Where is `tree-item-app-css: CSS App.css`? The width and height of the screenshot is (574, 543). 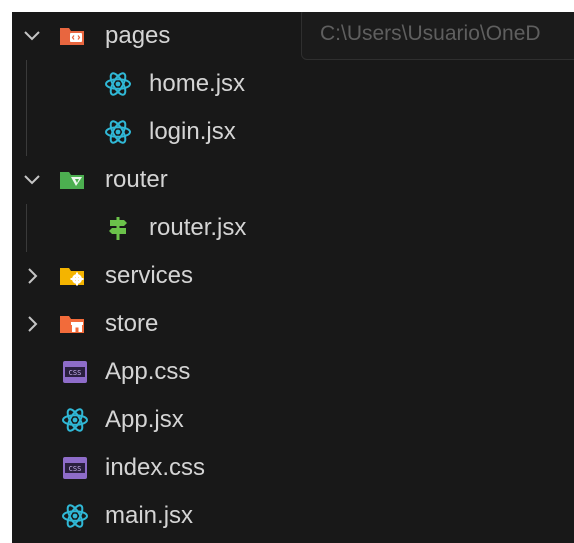
tree-item-app-css: CSS App.css is located at coordinates (293, 372).